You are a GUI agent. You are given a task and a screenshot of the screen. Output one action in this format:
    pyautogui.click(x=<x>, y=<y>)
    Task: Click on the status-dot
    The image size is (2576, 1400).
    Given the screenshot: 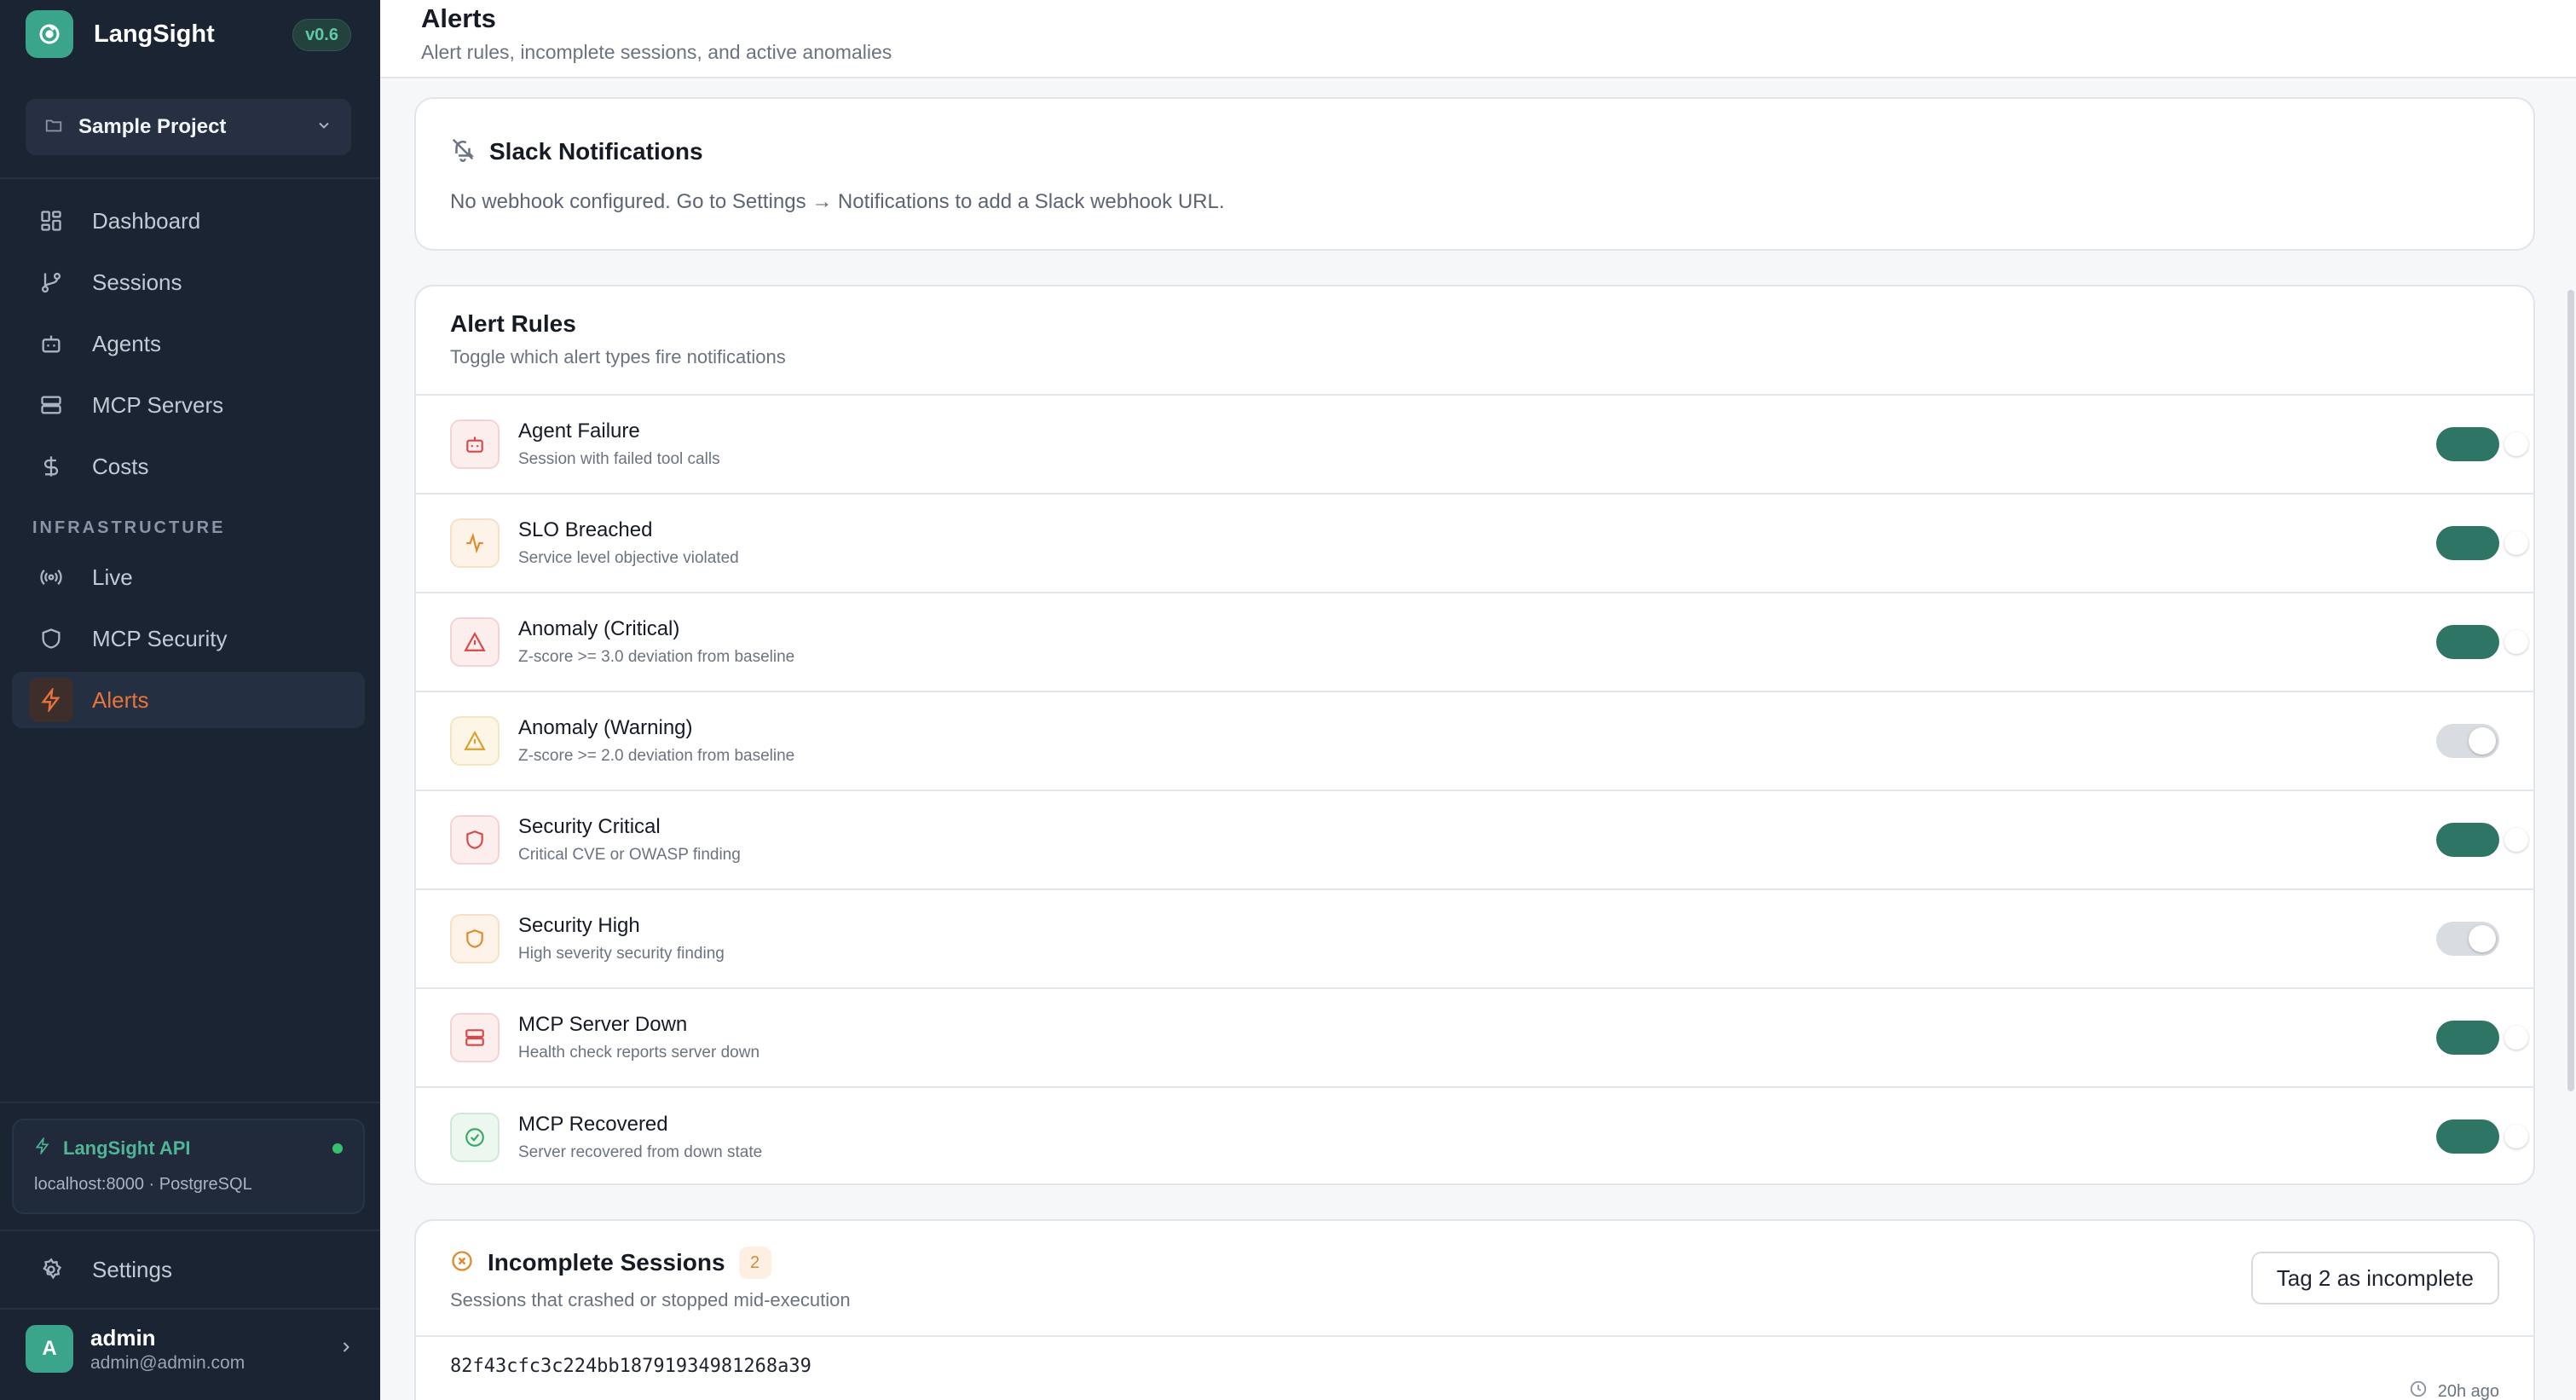 What is the action you would take?
    pyautogui.click(x=337, y=1148)
    